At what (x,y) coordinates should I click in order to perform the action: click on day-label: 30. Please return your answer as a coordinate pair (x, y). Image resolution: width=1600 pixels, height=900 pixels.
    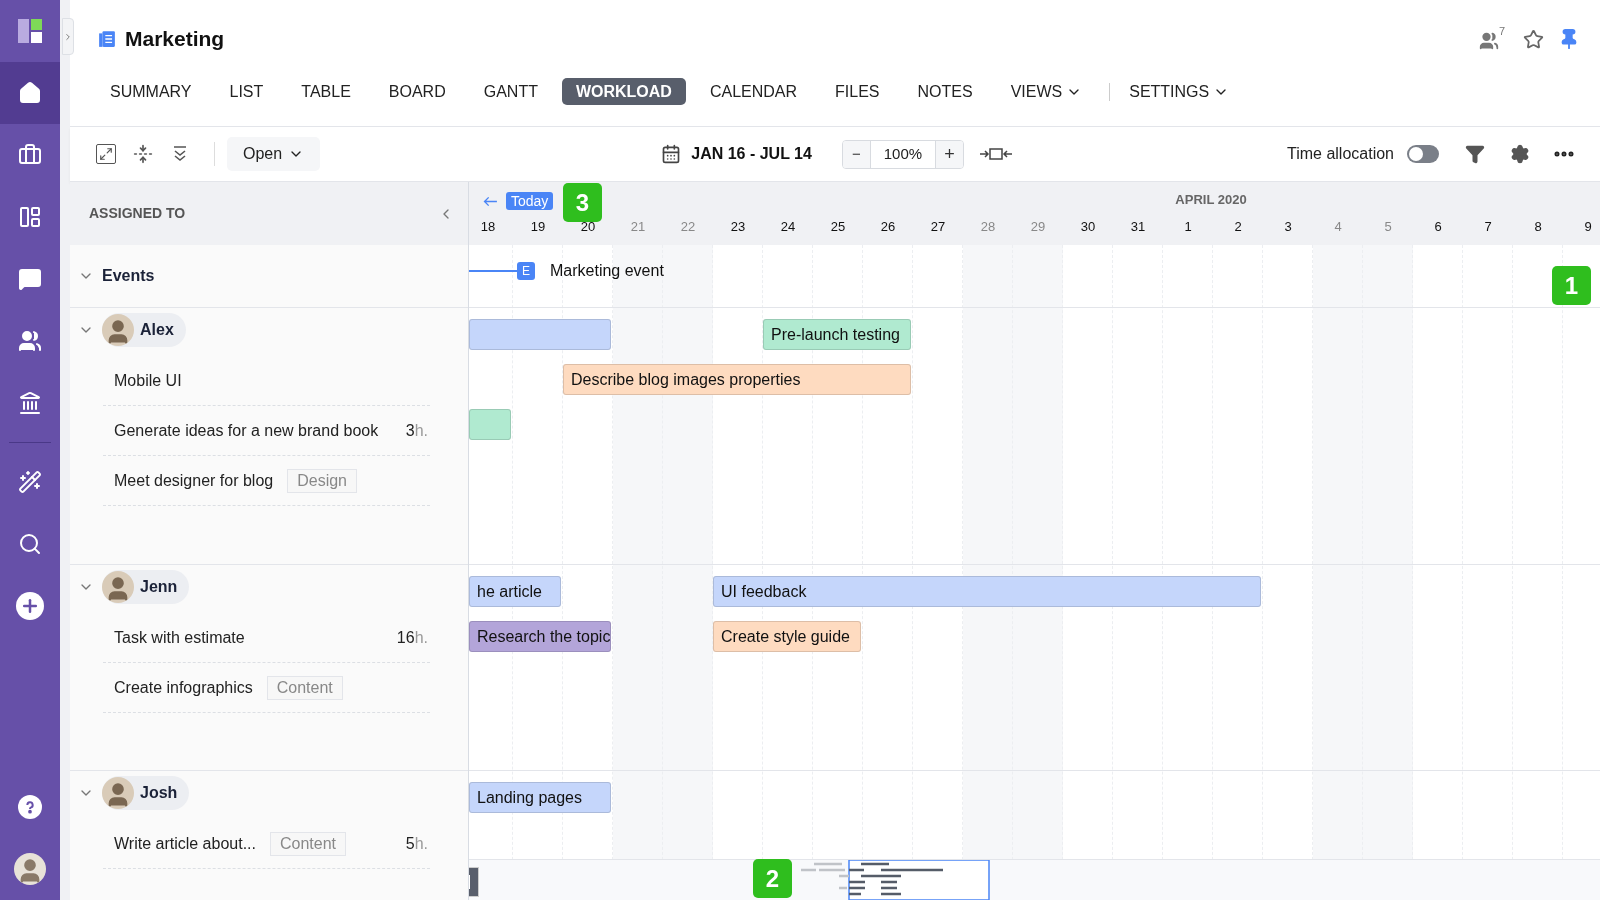
    Looking at the image, I should click on (1088, 227).